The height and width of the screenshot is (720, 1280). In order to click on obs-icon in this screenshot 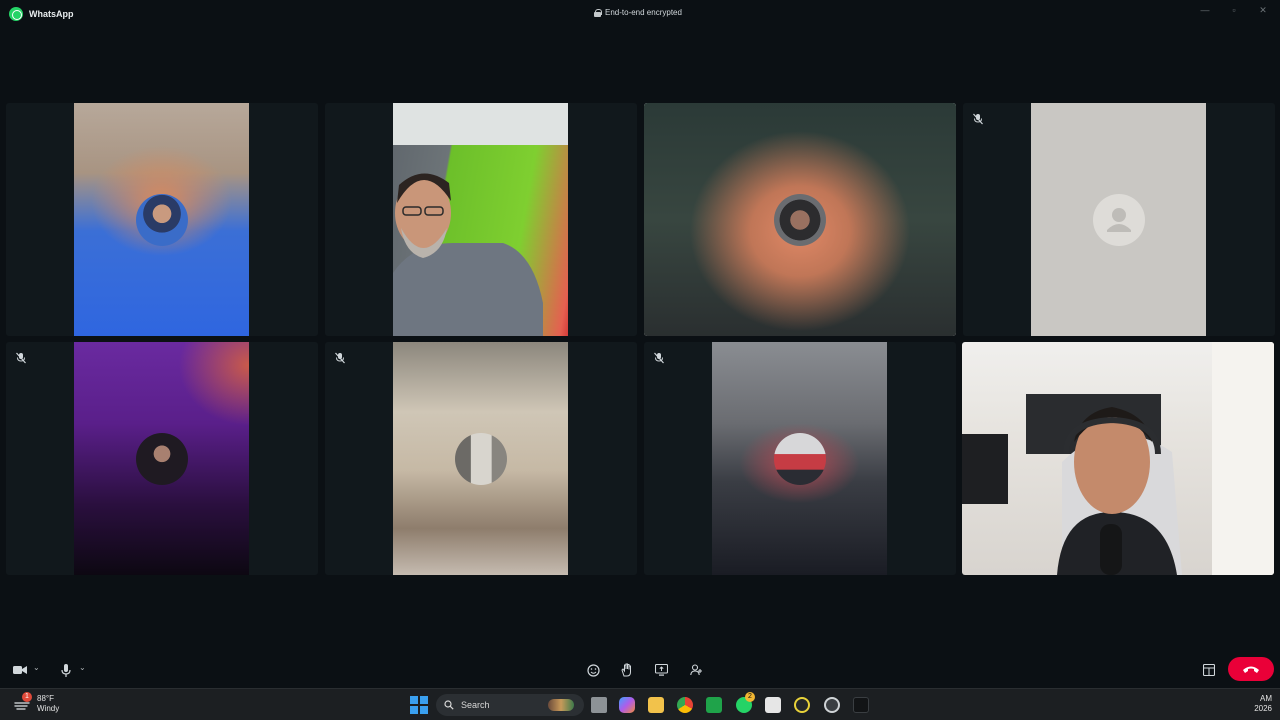, I will do `click(832, 705)`.